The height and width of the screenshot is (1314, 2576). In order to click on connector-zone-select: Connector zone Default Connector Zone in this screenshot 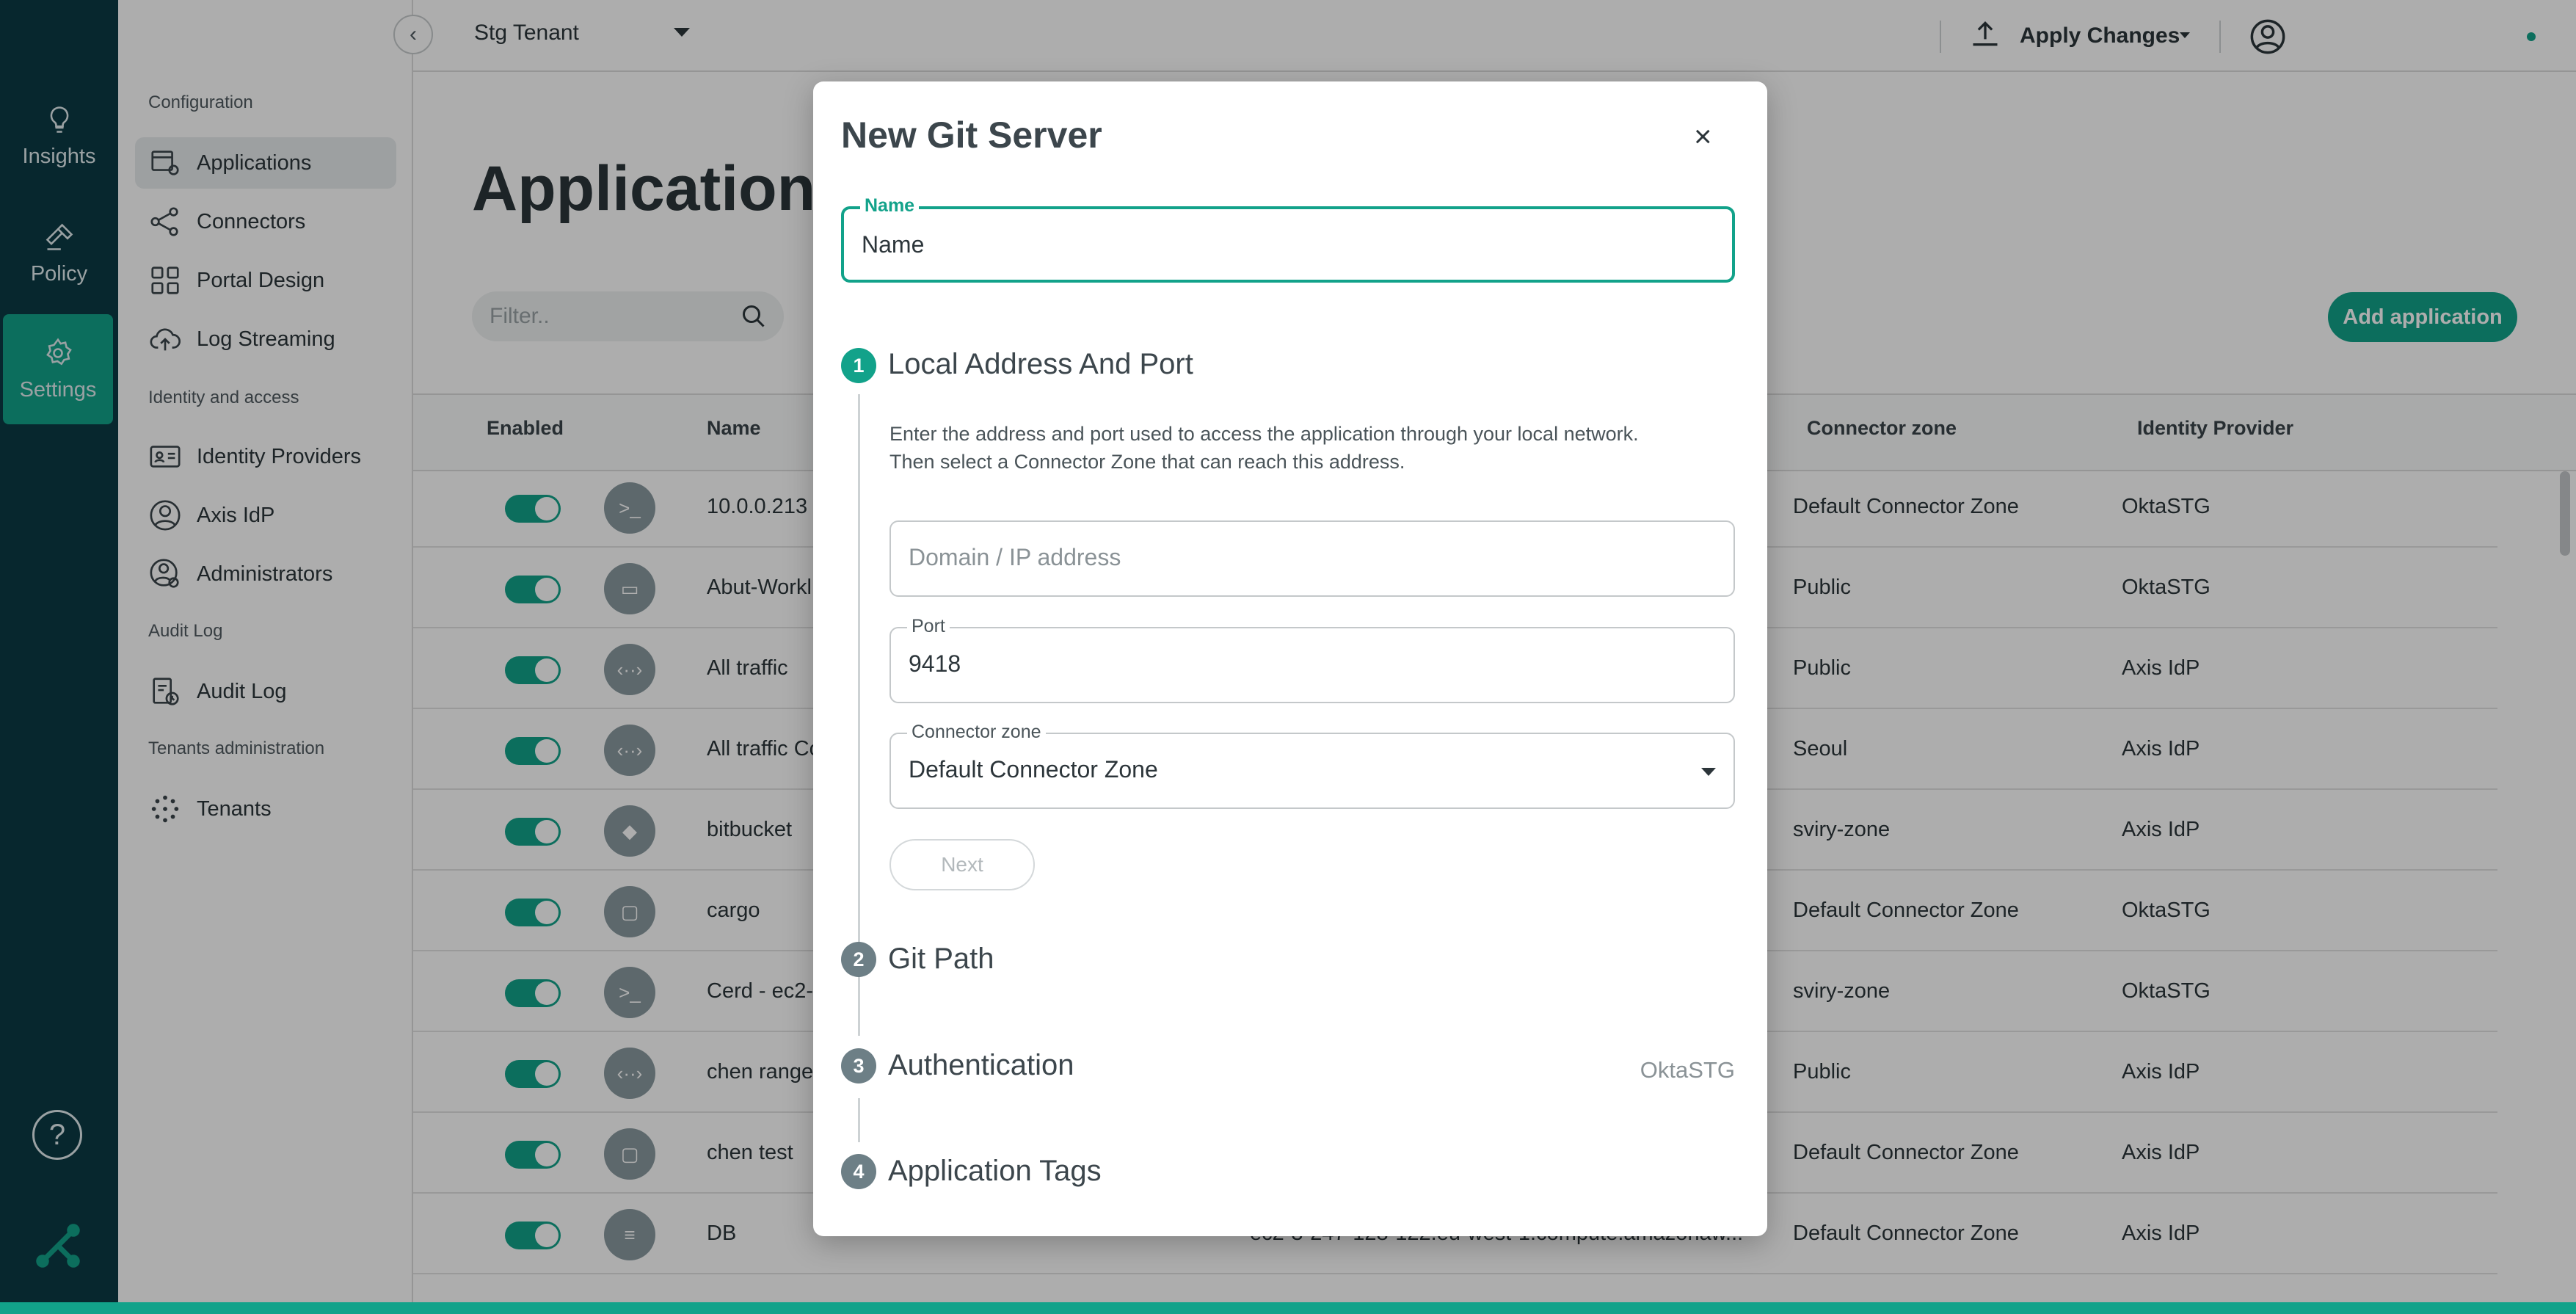, I will do `click(1312, 765)`.